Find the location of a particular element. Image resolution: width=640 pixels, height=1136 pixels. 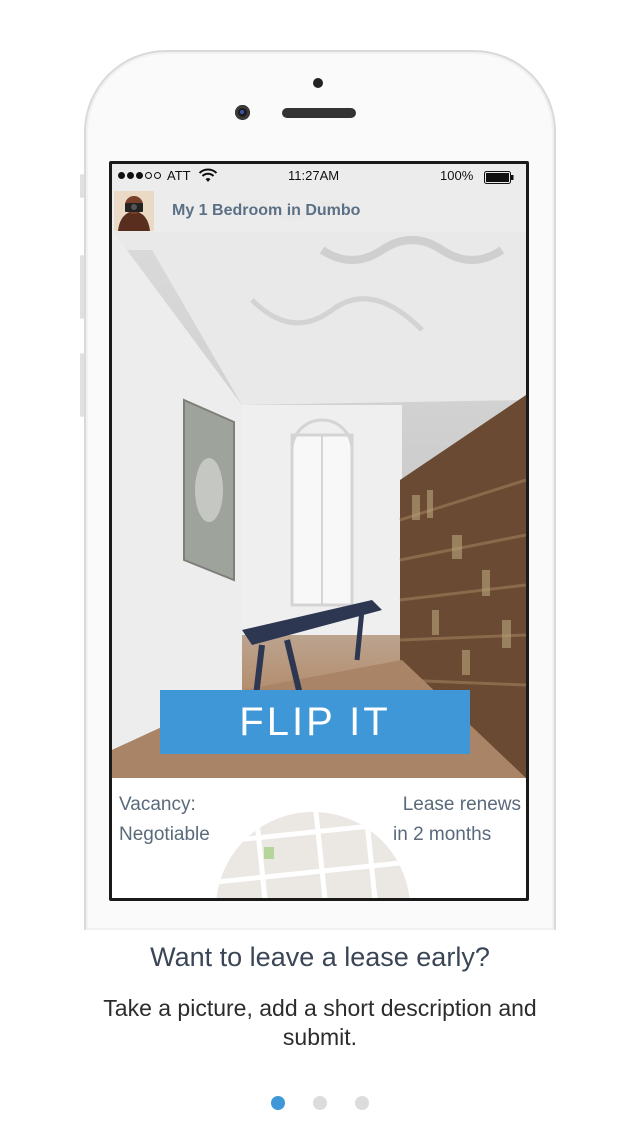

avatar is located at coordinates (134, 211).